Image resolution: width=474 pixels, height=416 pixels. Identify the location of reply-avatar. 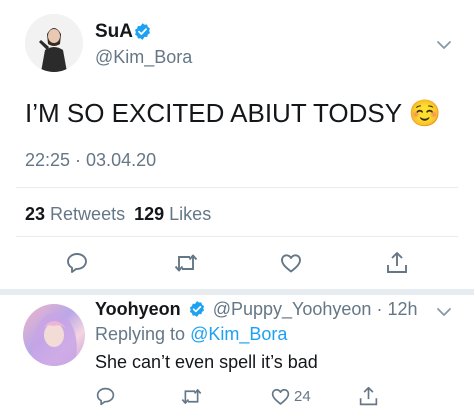
(54, 335).